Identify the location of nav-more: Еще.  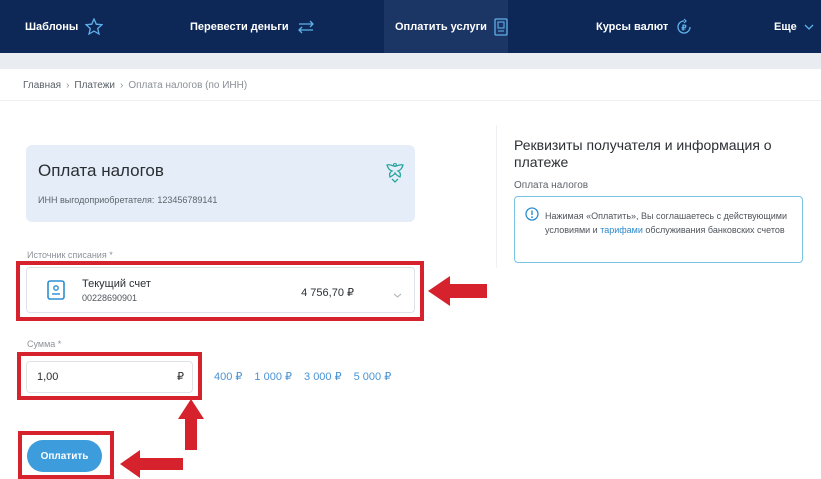
(794, 26).